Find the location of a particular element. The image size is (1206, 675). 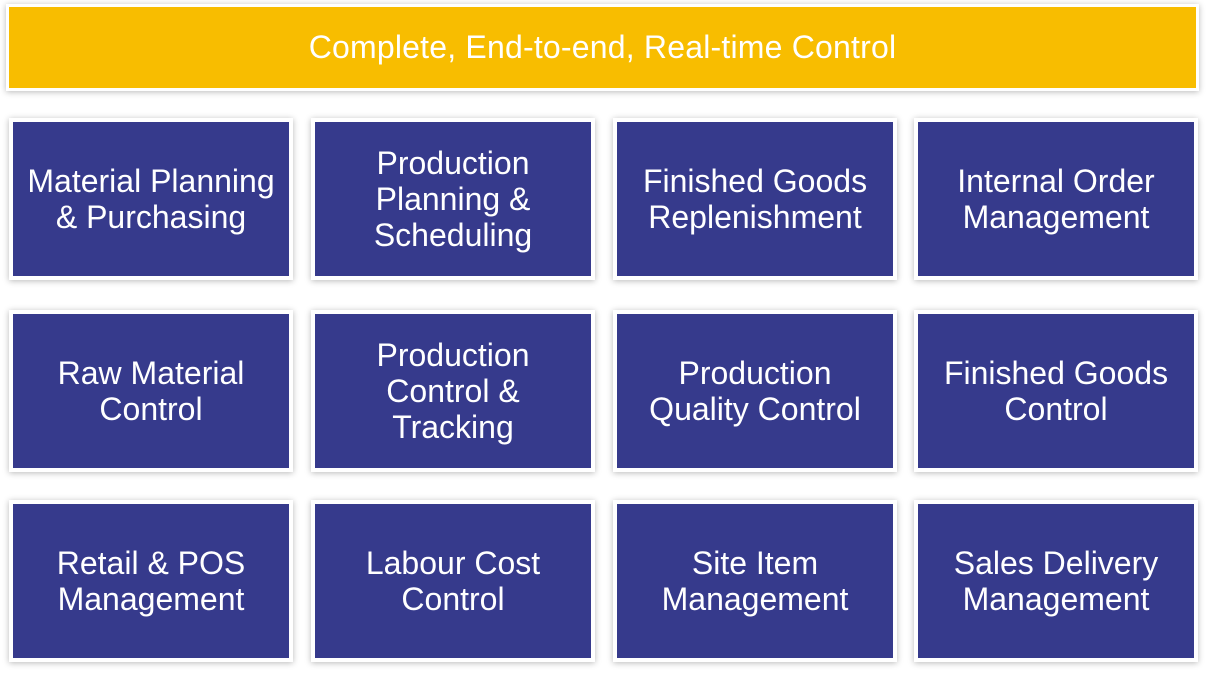

tile-finished-goods-replenishment: Finished Goods Replenishment is located at coordinates (755, 199).